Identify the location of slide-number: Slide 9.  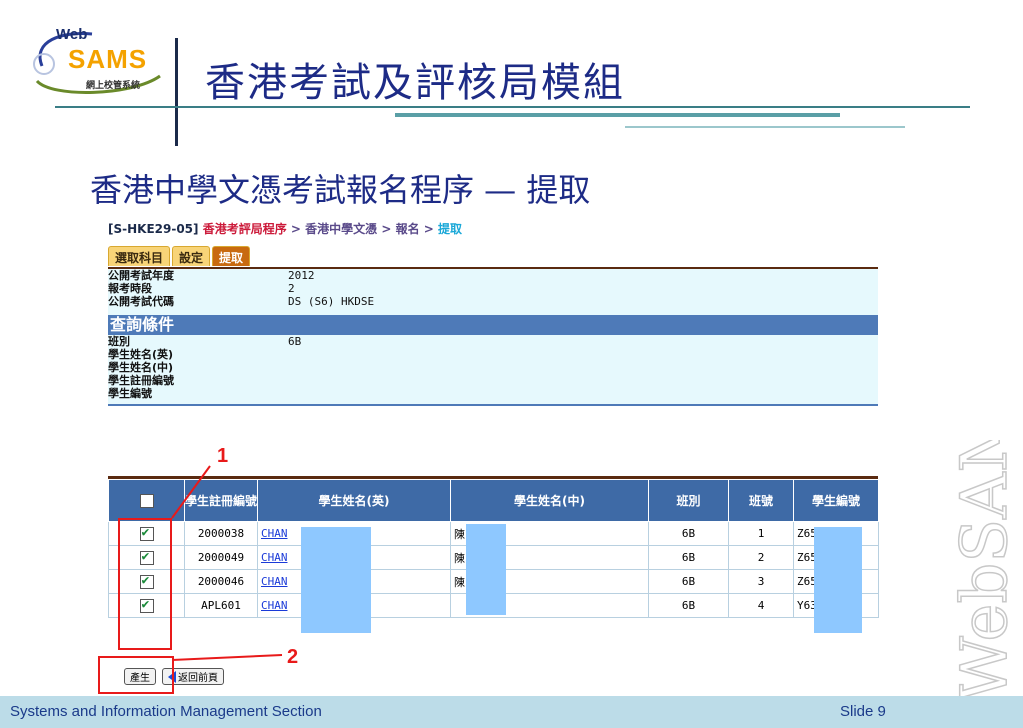
(863, 711).